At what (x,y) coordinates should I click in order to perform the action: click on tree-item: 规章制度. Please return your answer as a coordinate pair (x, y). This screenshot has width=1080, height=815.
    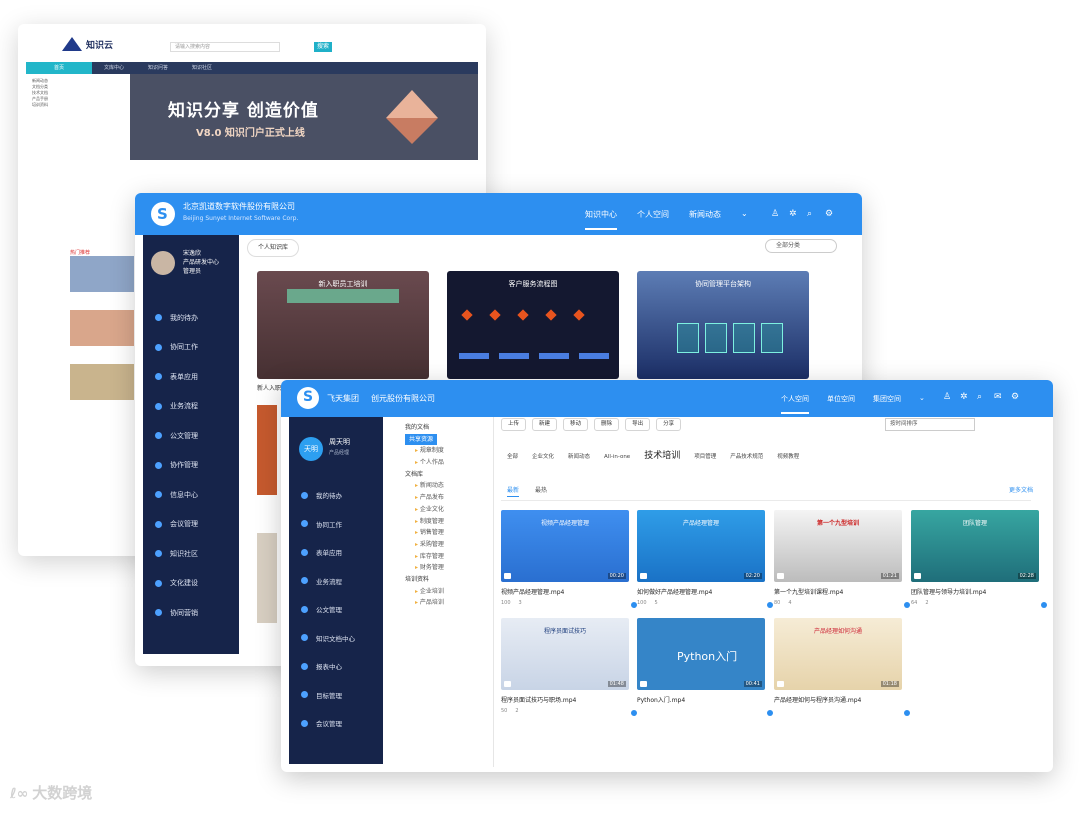
    Looking at the image, I should click on (451, 451).